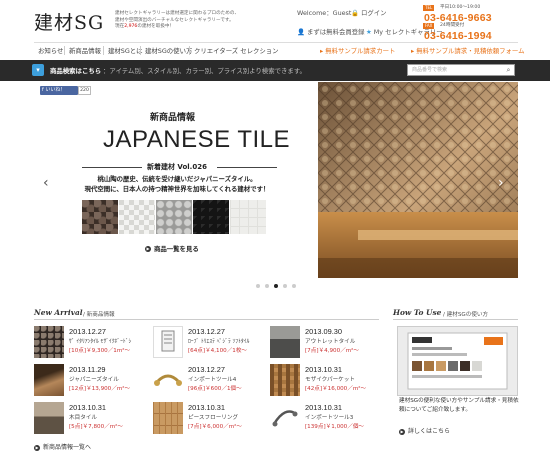 The image size is (550, 466). Describe the element at coordinates (424, 430) in the screenshot. I see `how-to-use-more-link: ▶ 詳しくはこちら` at that location.